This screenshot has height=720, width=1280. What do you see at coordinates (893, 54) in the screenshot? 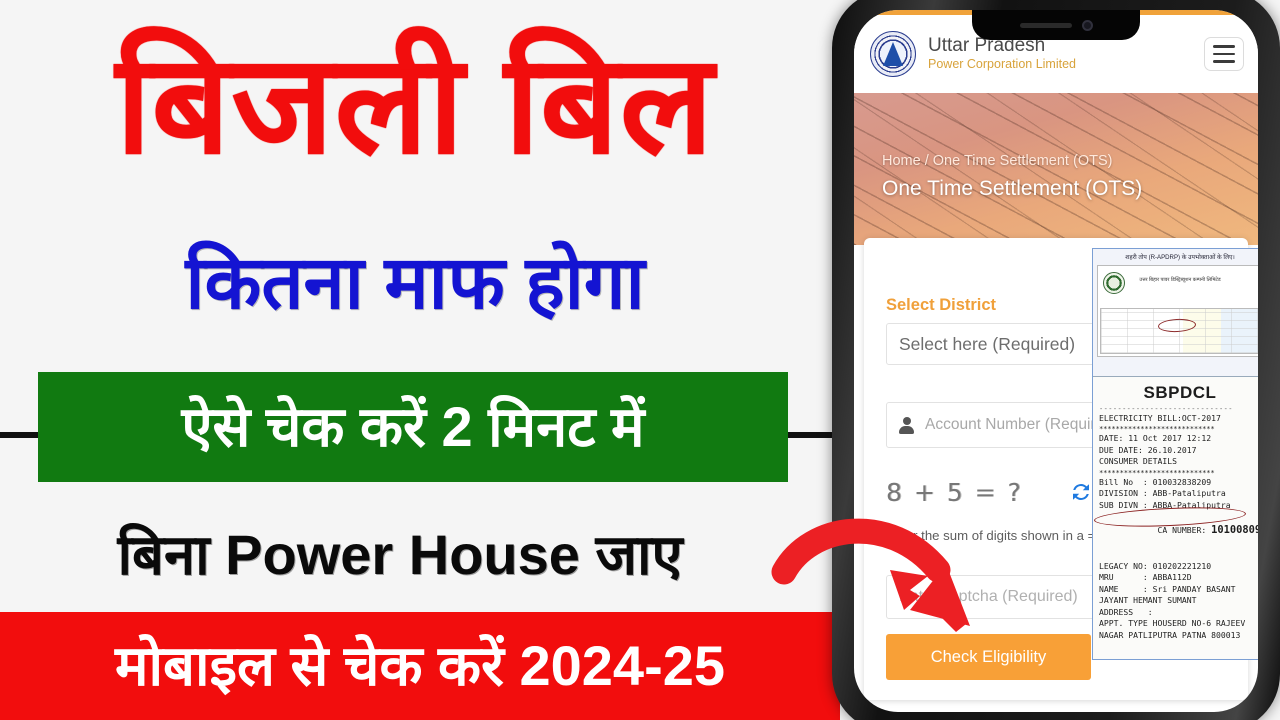
I see `upptcl-logo-icon` at bounding box center [893, 54].